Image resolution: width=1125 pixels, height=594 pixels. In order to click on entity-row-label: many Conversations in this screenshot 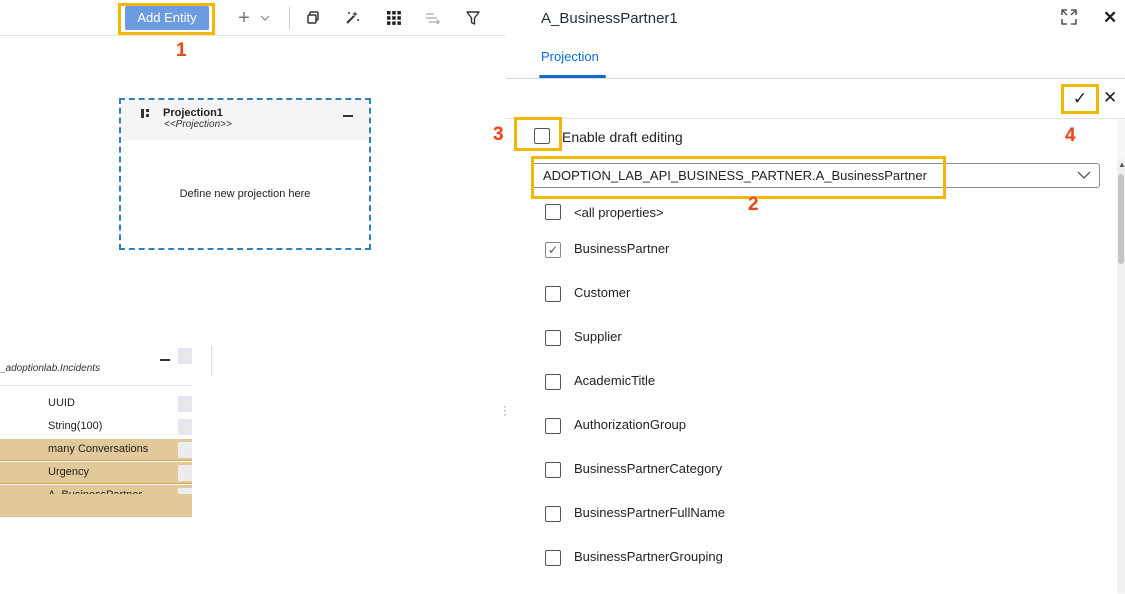, I will do `click(98, 449)`.